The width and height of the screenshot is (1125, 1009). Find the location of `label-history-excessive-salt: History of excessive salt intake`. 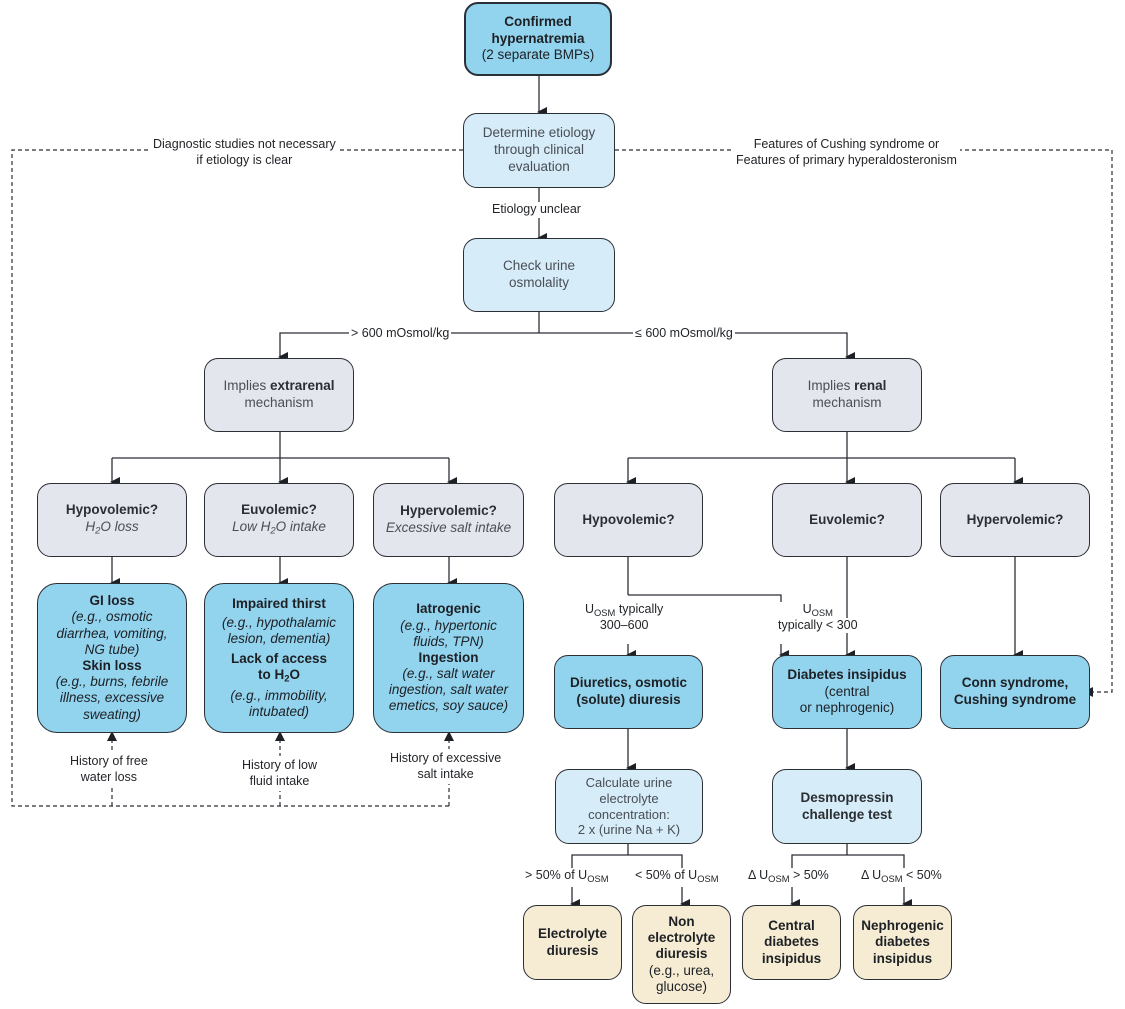

label-history-excessive-salt: History of excessive salt intake is located at coordinates (446, 767).